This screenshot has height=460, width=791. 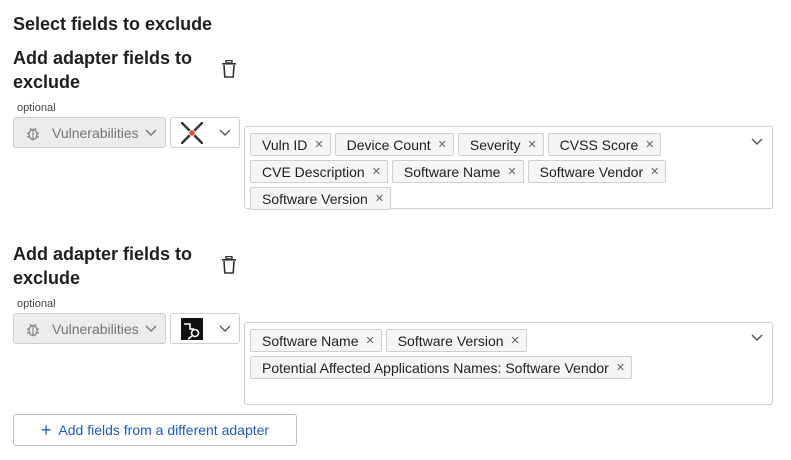 I want to click on chip-label: CVSS Score, so click(x=599, y=144).